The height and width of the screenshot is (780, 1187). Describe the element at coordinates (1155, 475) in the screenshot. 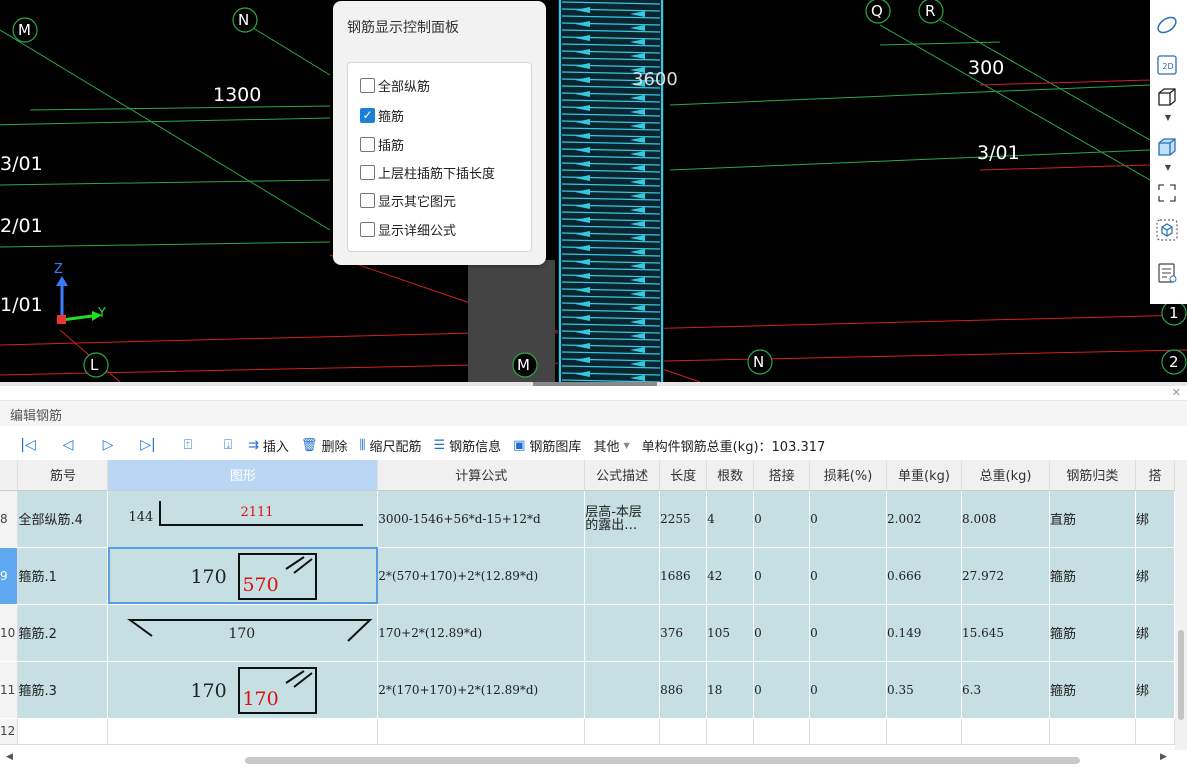

I see `header-tie: 搭` at that location.